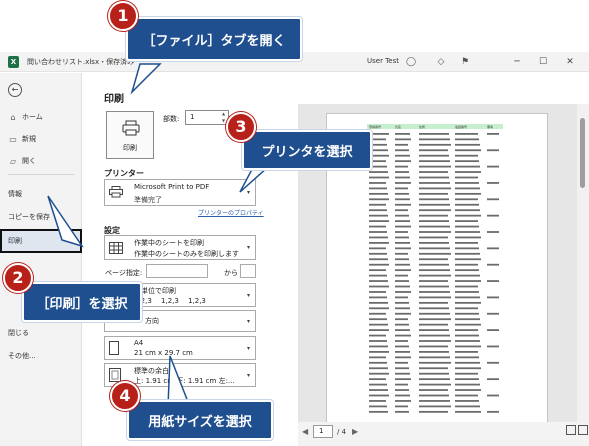  I want to click on step-3-badge: 3, so click(241, 127).